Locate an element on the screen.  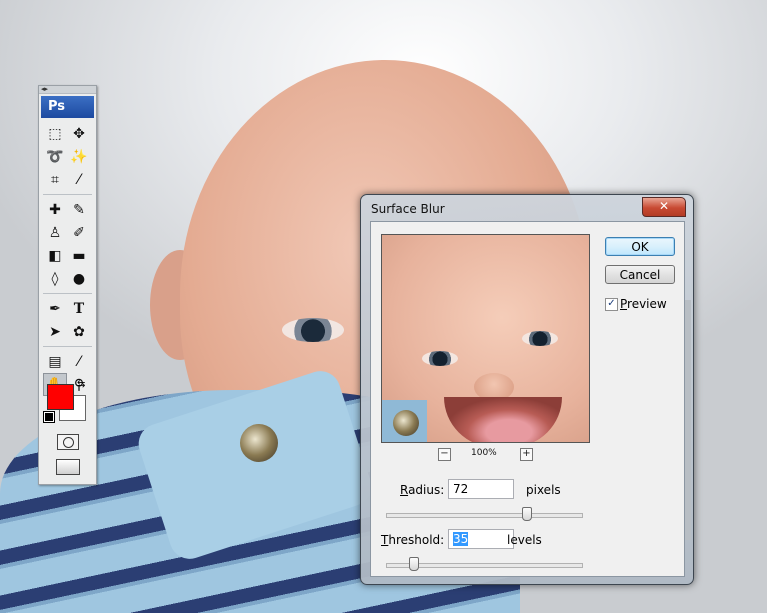
swap-colors-icon: ⇆ is located at coordinates (81, 384).